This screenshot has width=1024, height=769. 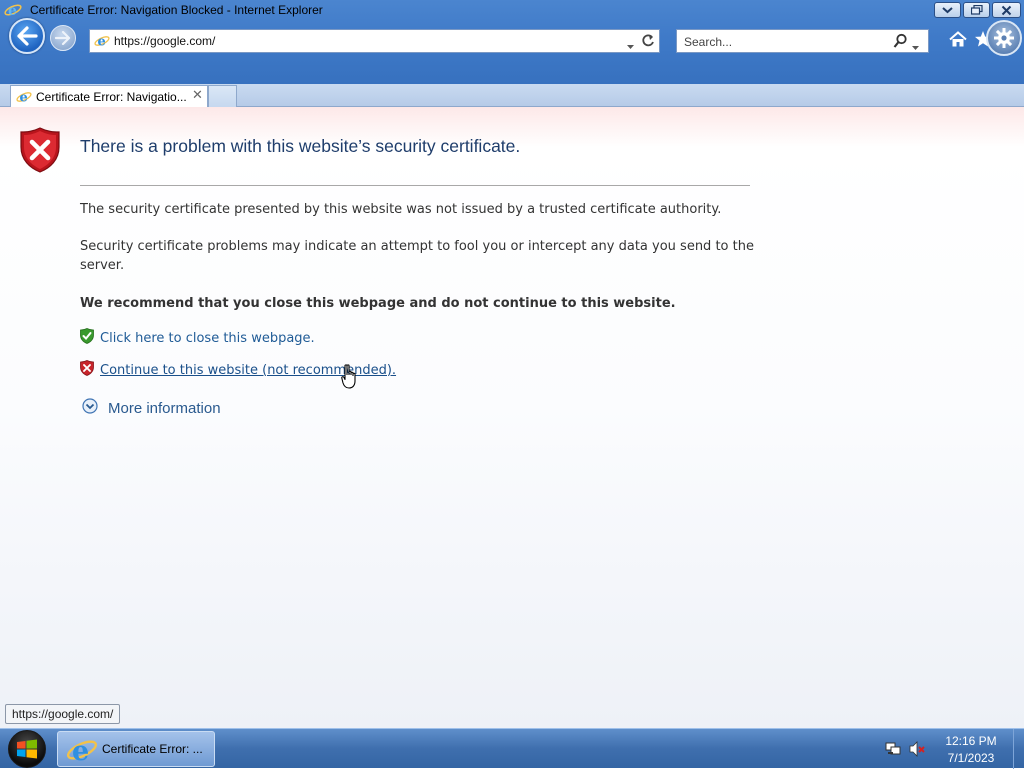 What do you see at coordinates (197, 95) in the screenshot?
I see `close-tab-icon: ✕` at bounding box center [197, 95].